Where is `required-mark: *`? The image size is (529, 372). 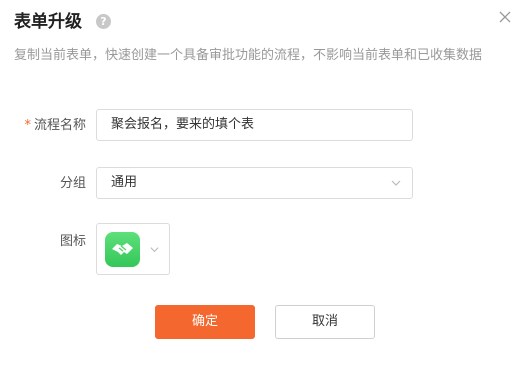
required-mark: * is located at coordinates (27, 125).